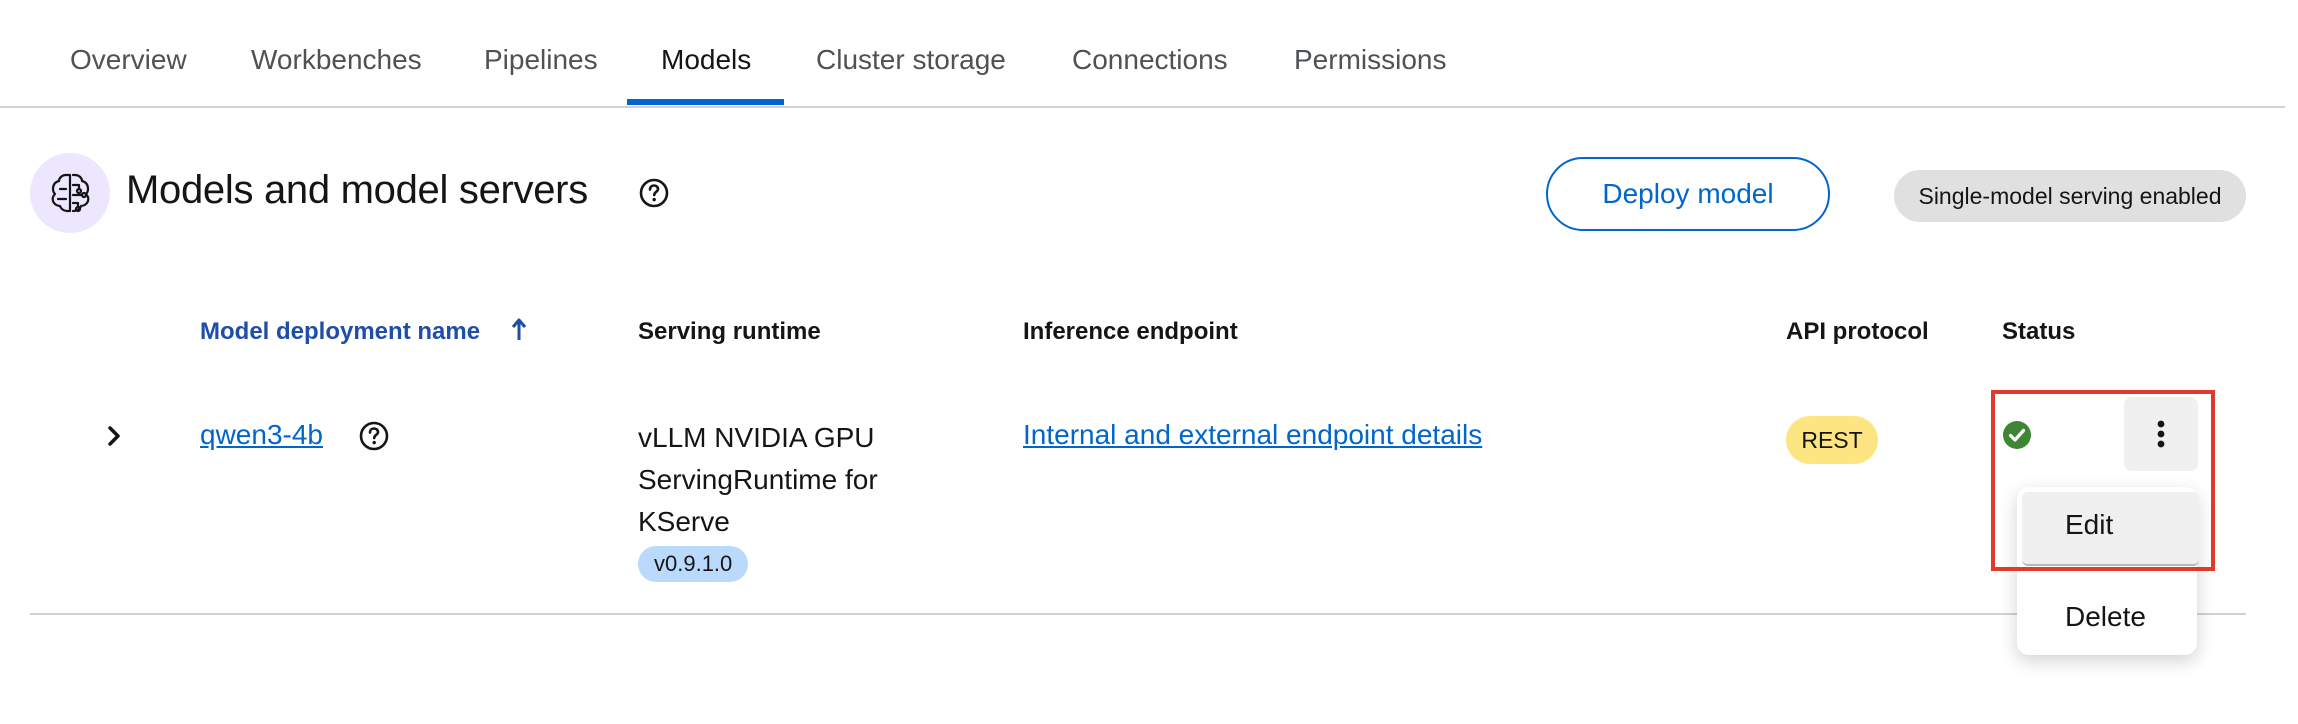 Image resolution: width=2298 pixels, height=724 pixels. I want to click on active-tab-indicator, so click(705, 102).